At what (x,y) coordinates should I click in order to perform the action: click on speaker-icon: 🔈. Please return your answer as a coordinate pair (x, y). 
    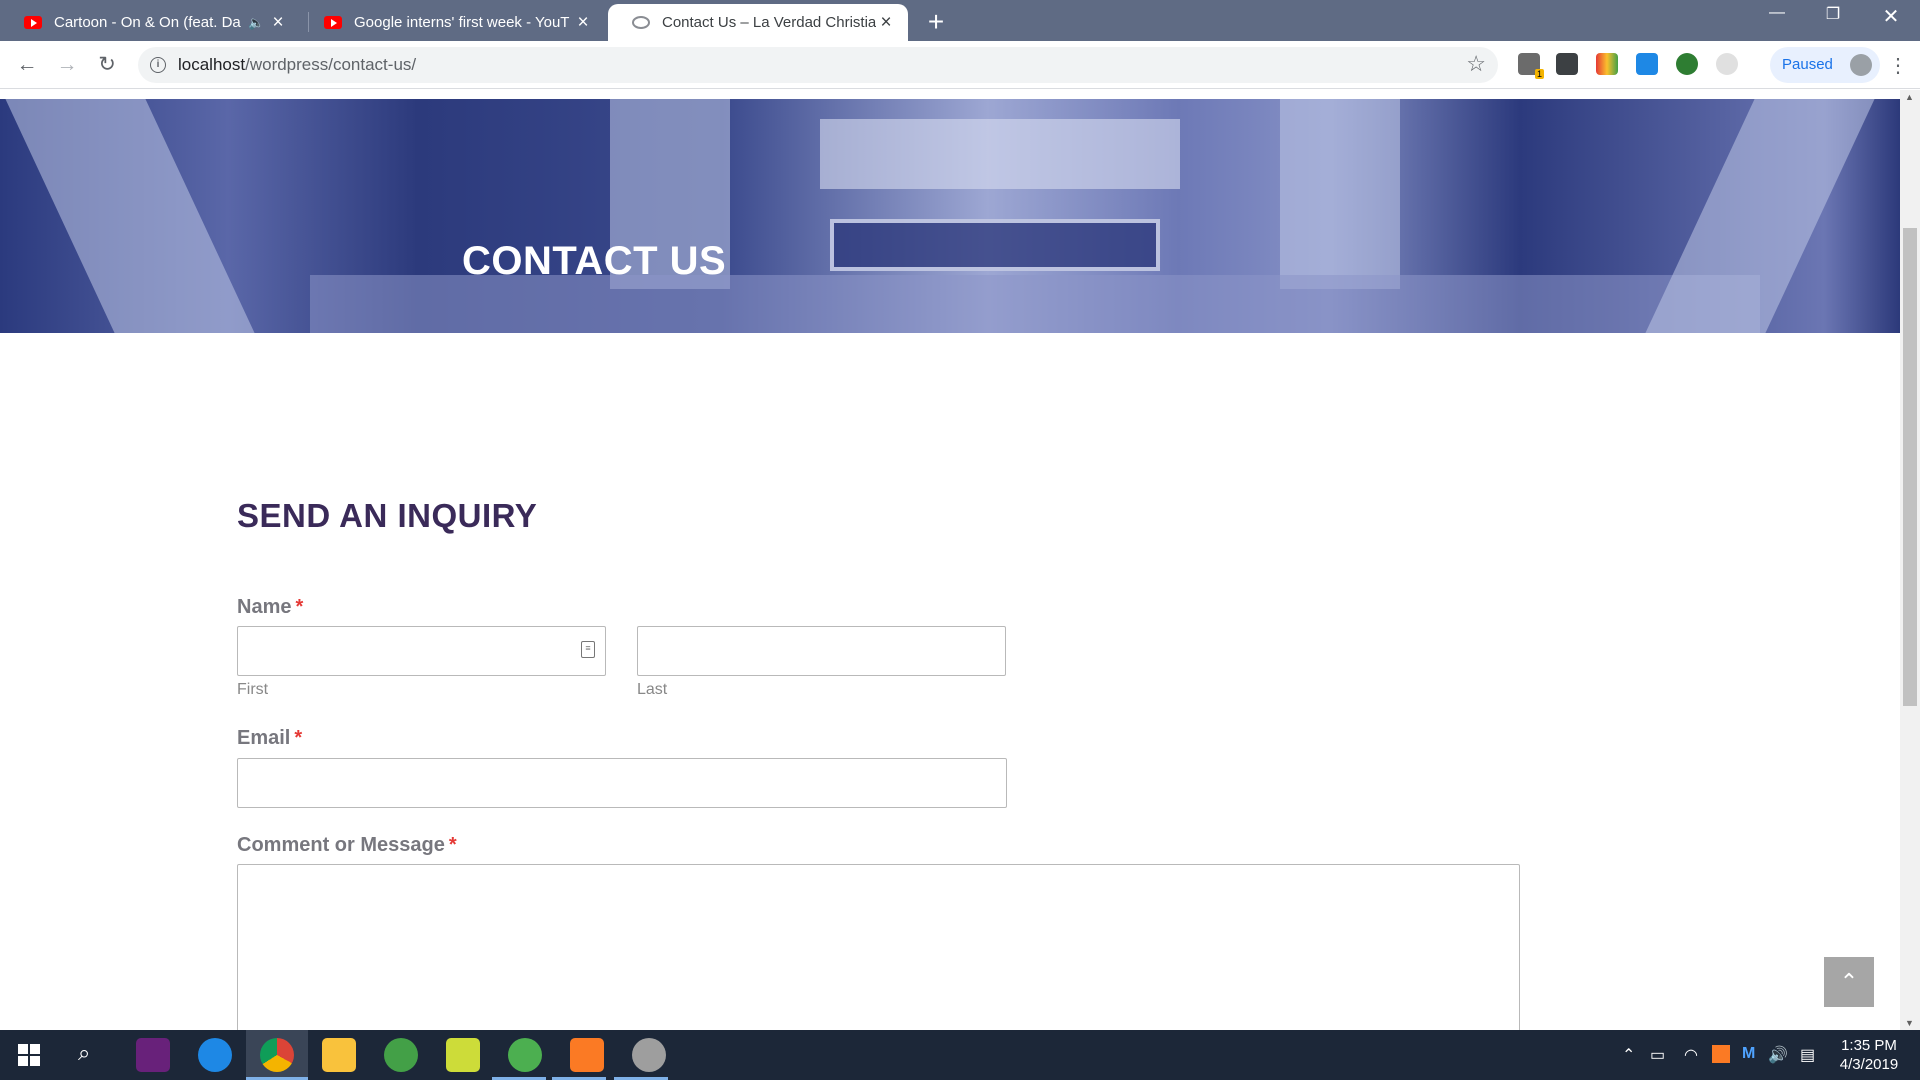
    Looking at the image, I should click on (258, 23).